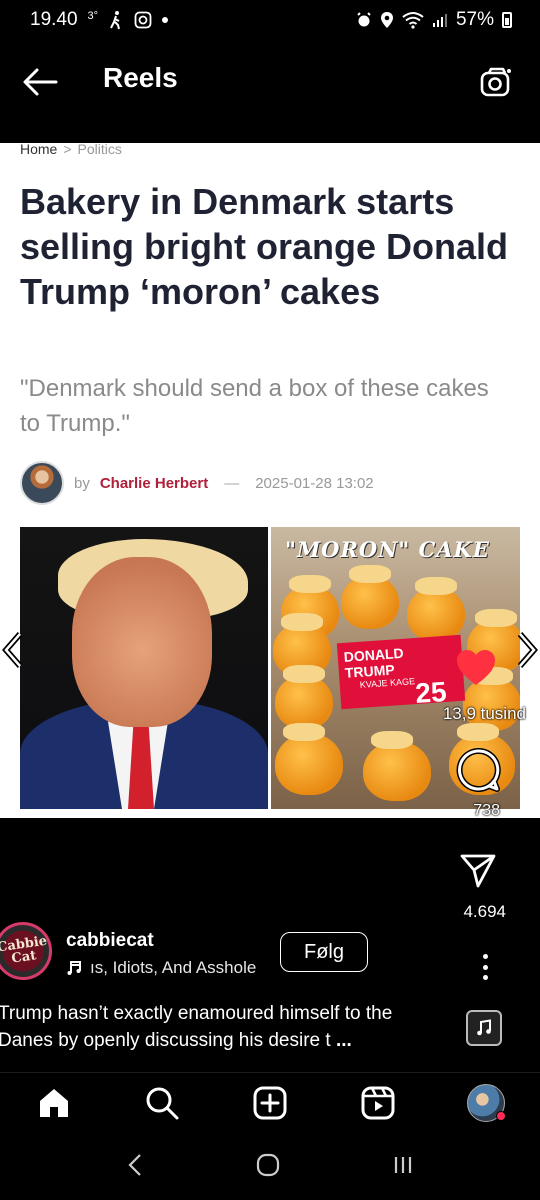 The width and height of the screenshot is (540, 1200). I want to click on chevron-right-icon, so click(527, 650).